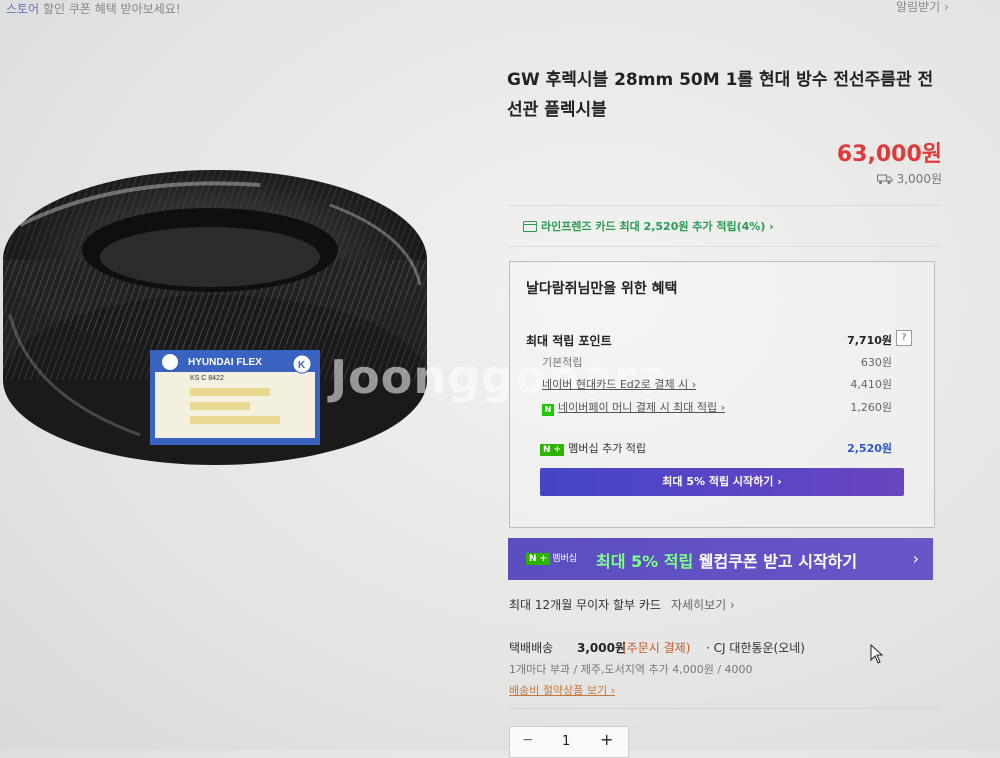 Image resolution: width=1000 pixels, height=758 pixels. Describe the element at coordinates (302, 365) in the screenshot. I see `svg-text: K` at that location.